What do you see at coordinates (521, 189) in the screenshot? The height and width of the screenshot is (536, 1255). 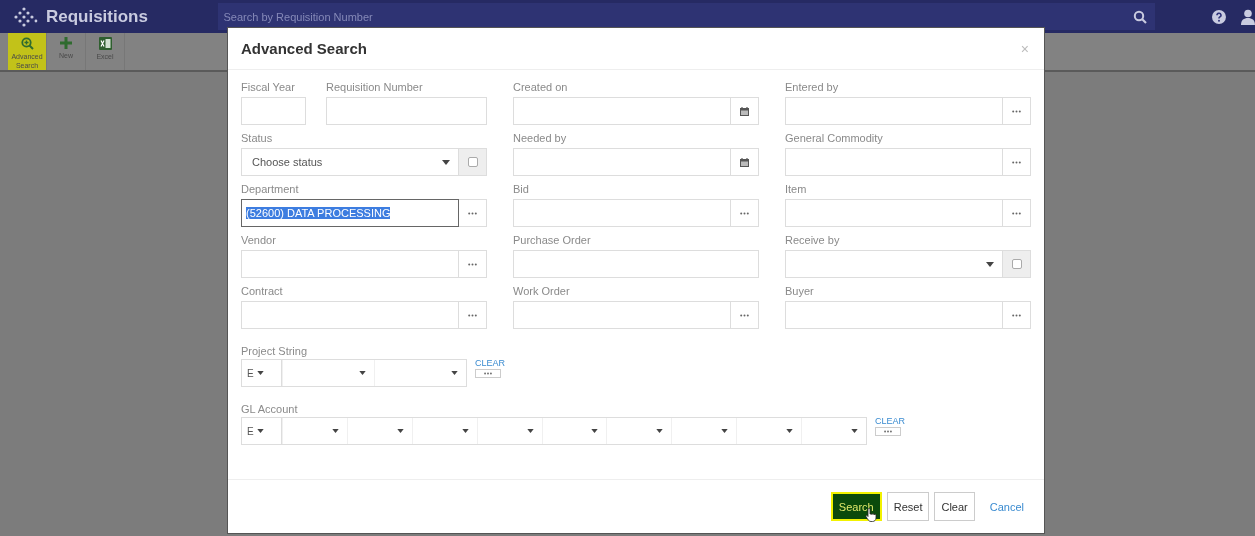 I see `field-label: Bid` at bounding box center [521, 189].